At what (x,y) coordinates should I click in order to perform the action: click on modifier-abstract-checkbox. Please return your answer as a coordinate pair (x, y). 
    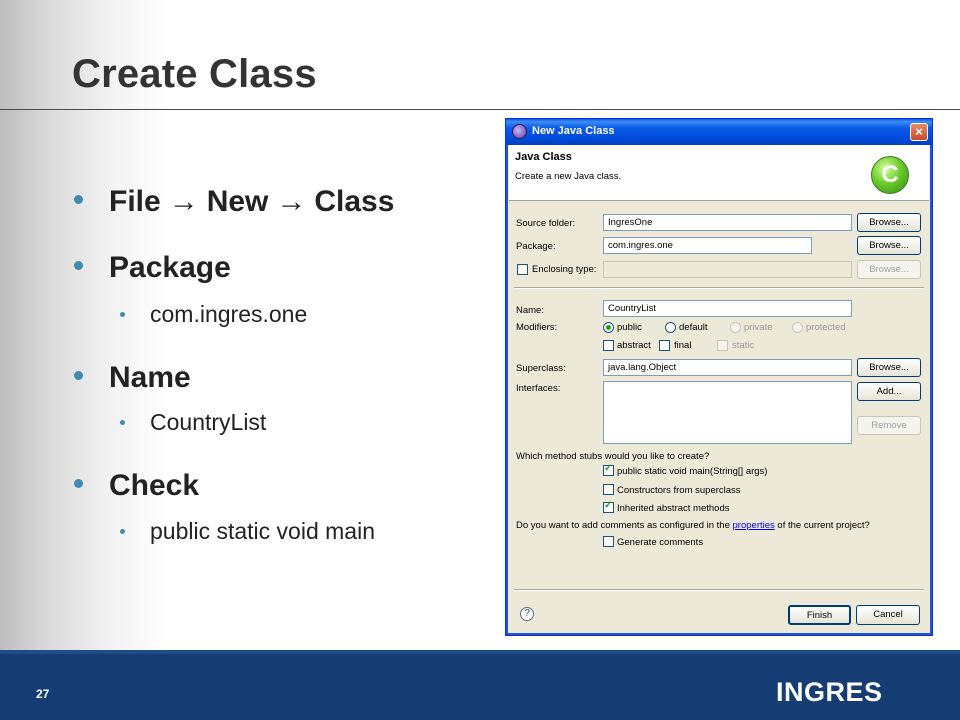
    Looking at the image, I should click on (608, 345).